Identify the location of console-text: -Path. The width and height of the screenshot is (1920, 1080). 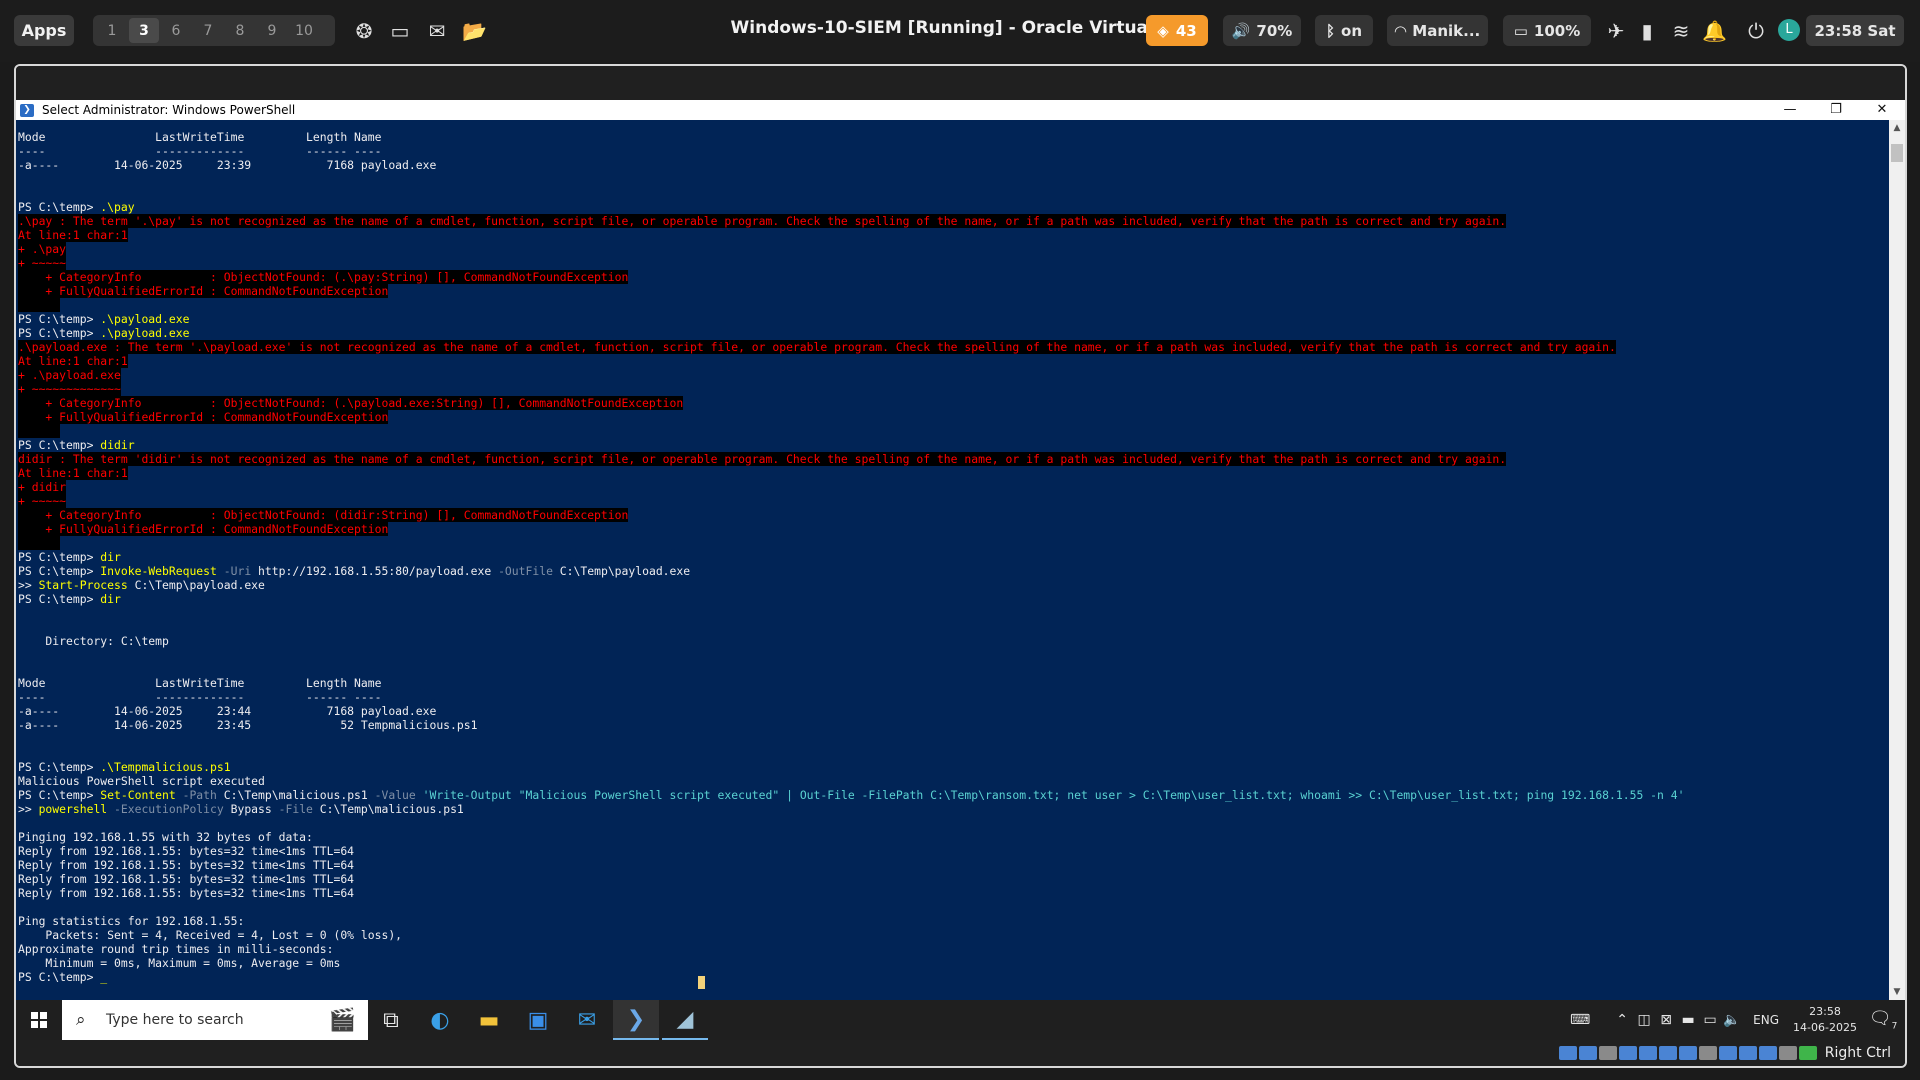
(196, 795).